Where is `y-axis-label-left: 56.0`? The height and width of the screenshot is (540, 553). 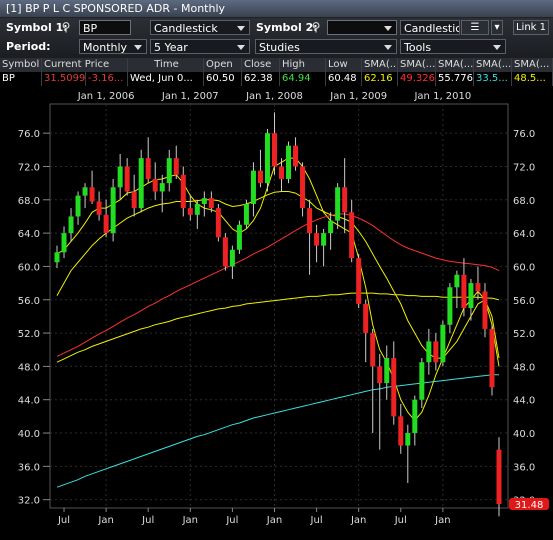
y-axis-label-left: 56.0 is located at coordinates (29, 301).